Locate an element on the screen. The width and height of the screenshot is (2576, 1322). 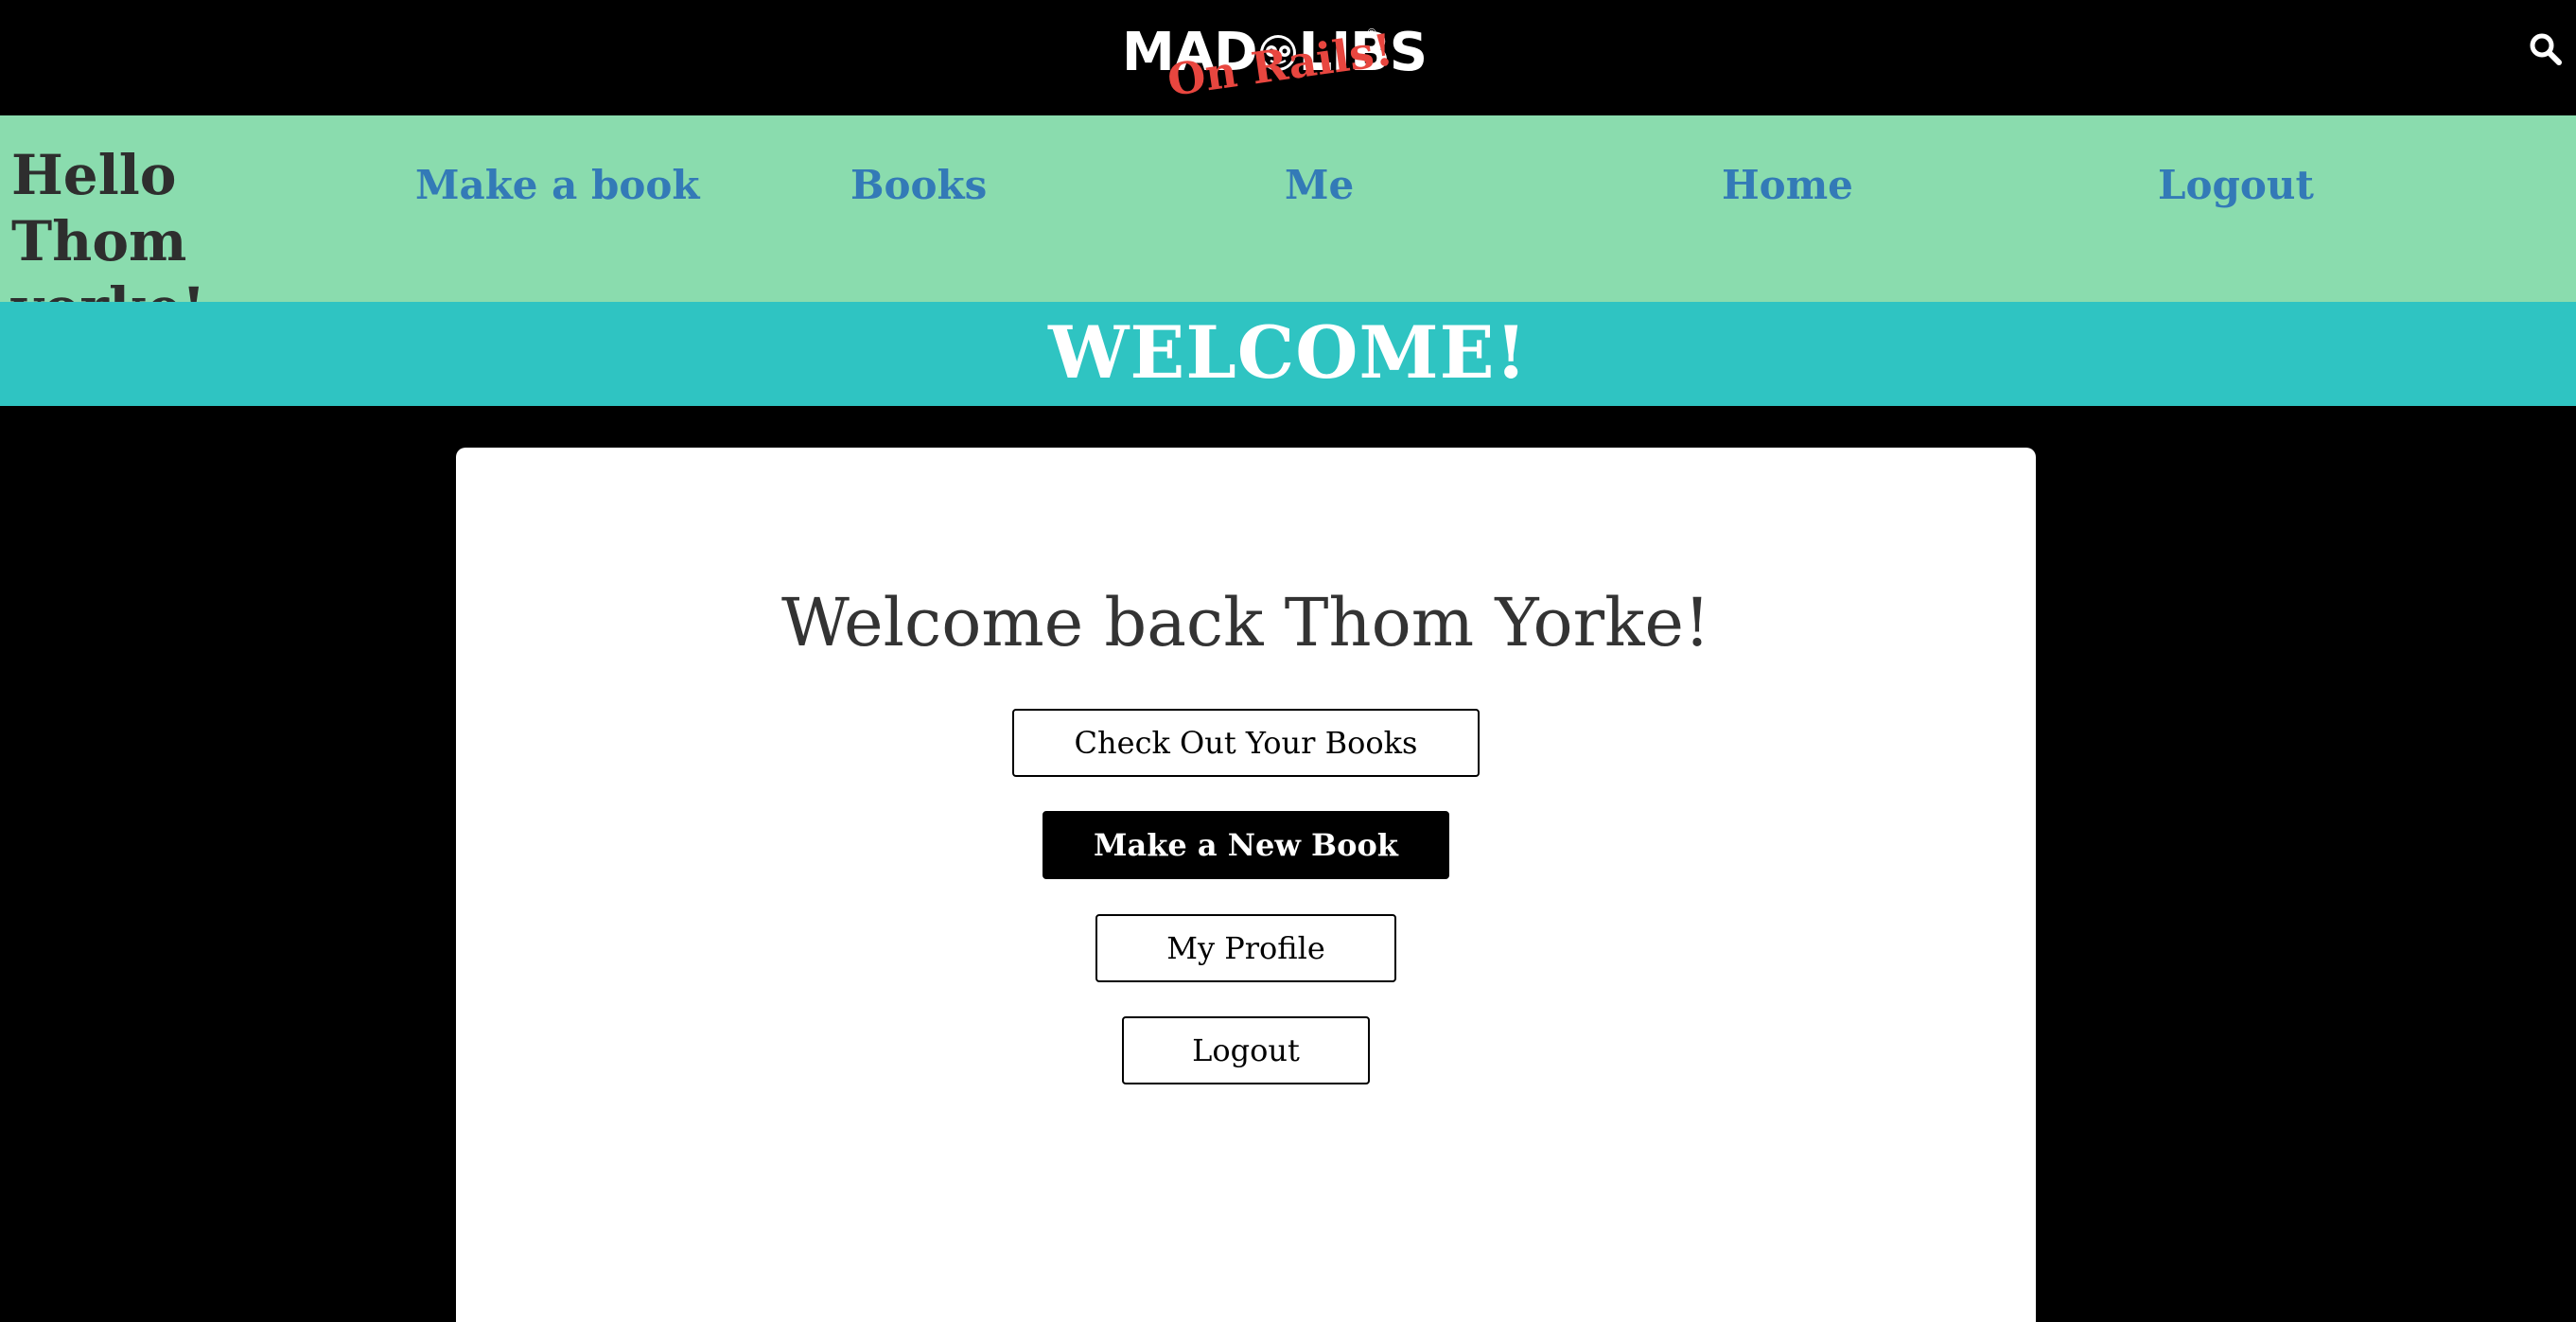
make-new-book-button: Make a New Book is located at coordinates (1246, 845).